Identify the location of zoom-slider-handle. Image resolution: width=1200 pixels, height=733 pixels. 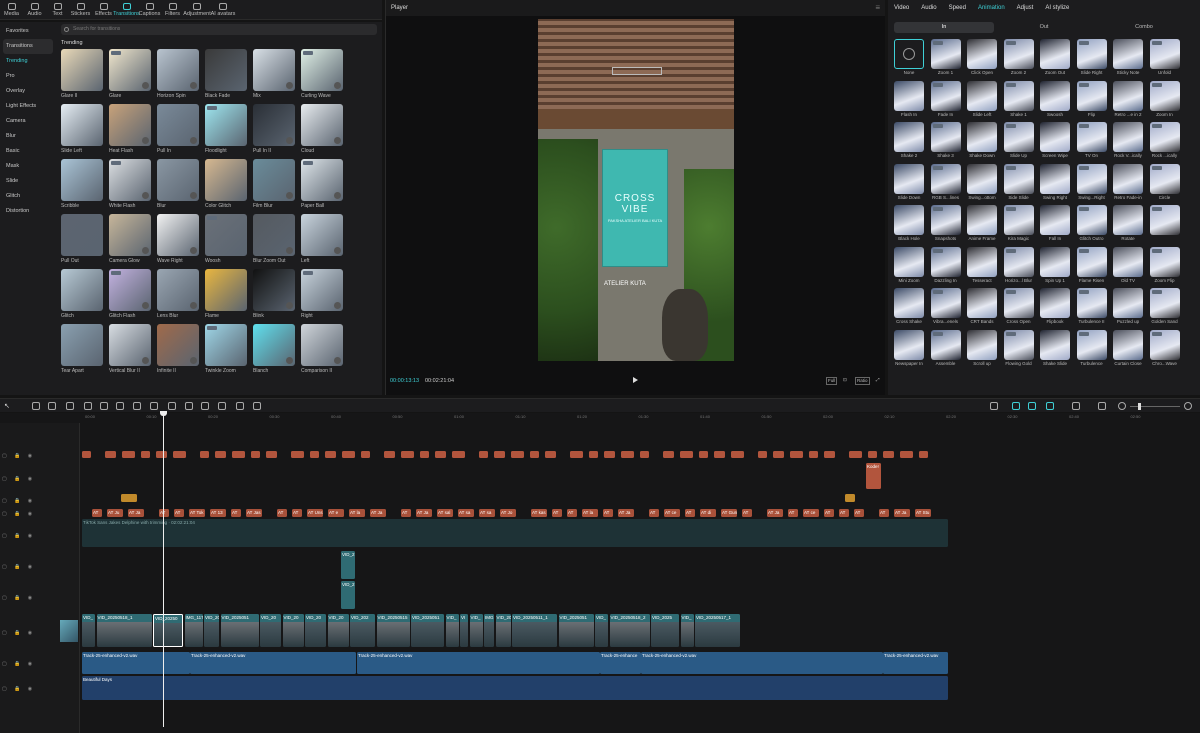
(1139, 406).